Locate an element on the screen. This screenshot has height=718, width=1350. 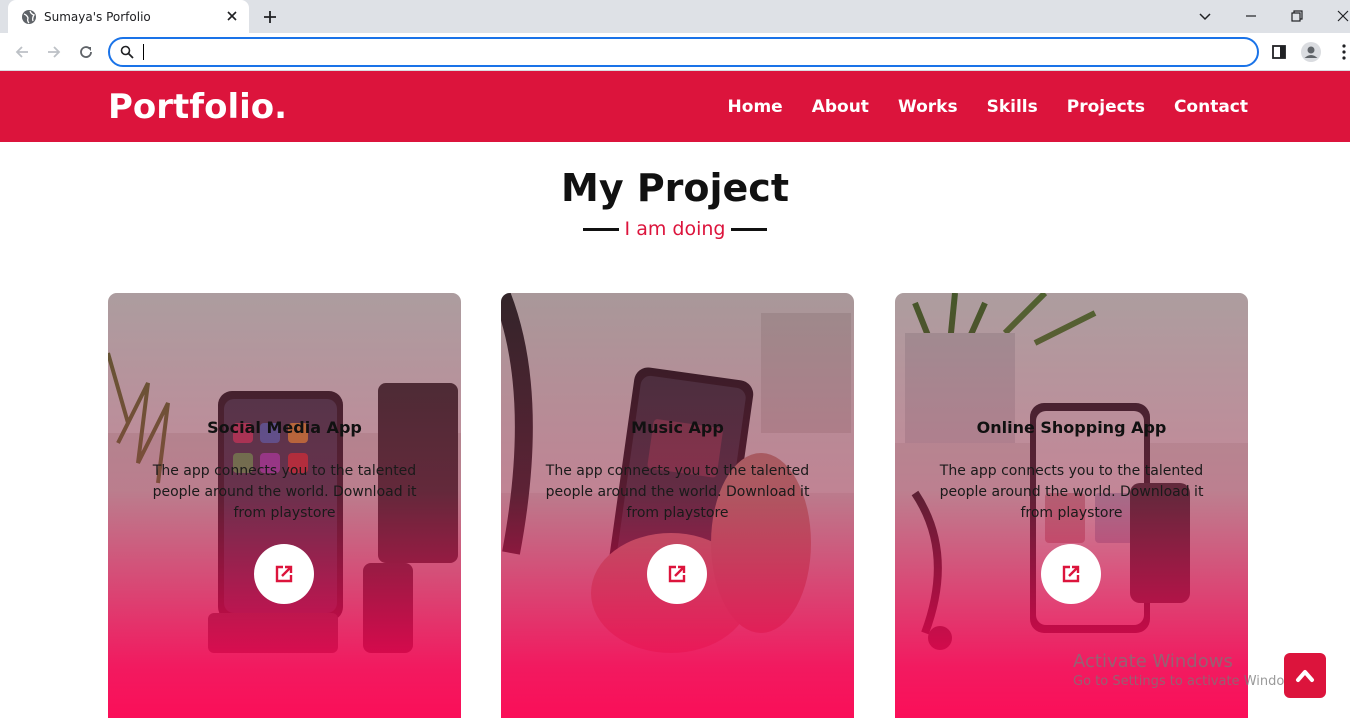
nav-about: About is located at coordinates (840, 107).